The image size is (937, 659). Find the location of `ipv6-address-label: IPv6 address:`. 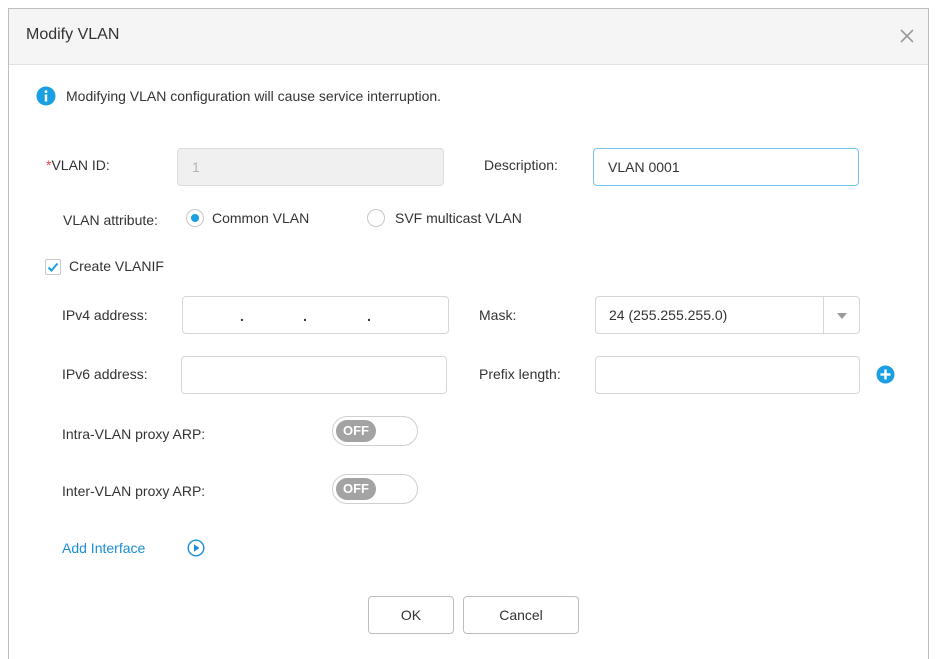

ipv6-address-label: IPv6 address: is located at coordinates (105, 374).